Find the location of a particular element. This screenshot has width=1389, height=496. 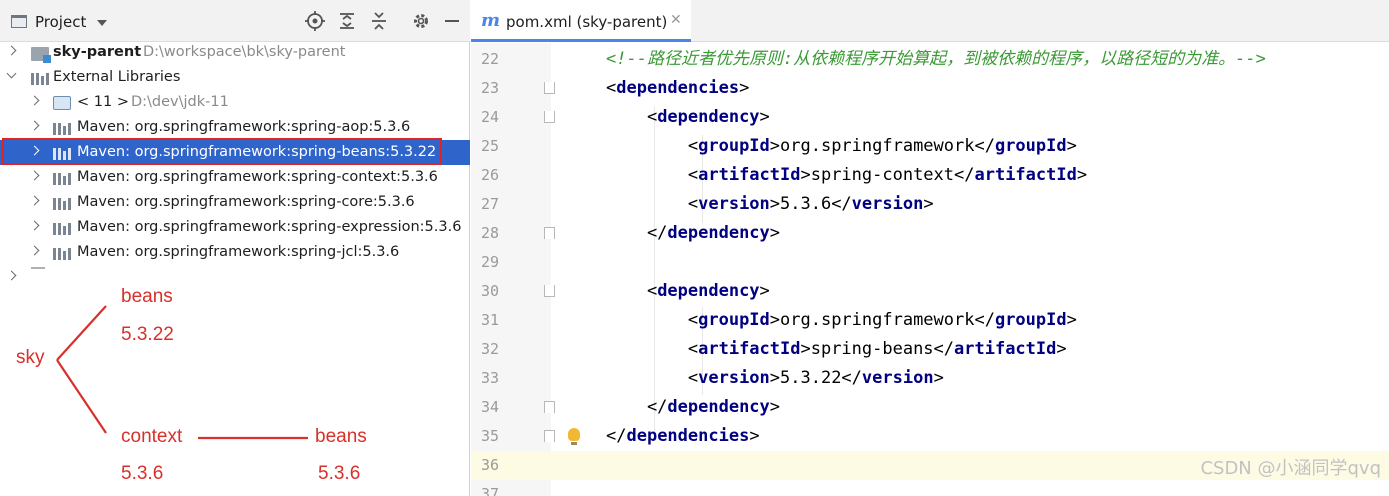

line-number: 32 is located at coordinates (489, 349).